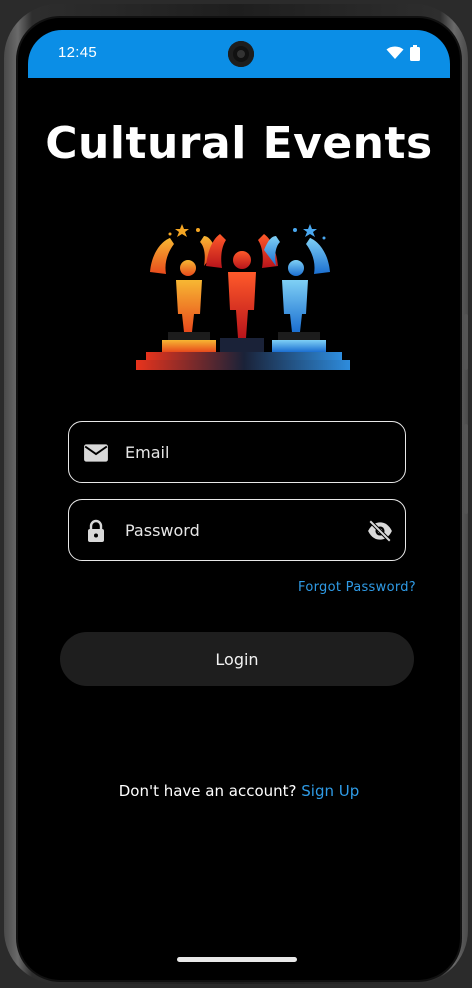  I want to click on signup-prompt: Don't have an account?, so click(207, 791).